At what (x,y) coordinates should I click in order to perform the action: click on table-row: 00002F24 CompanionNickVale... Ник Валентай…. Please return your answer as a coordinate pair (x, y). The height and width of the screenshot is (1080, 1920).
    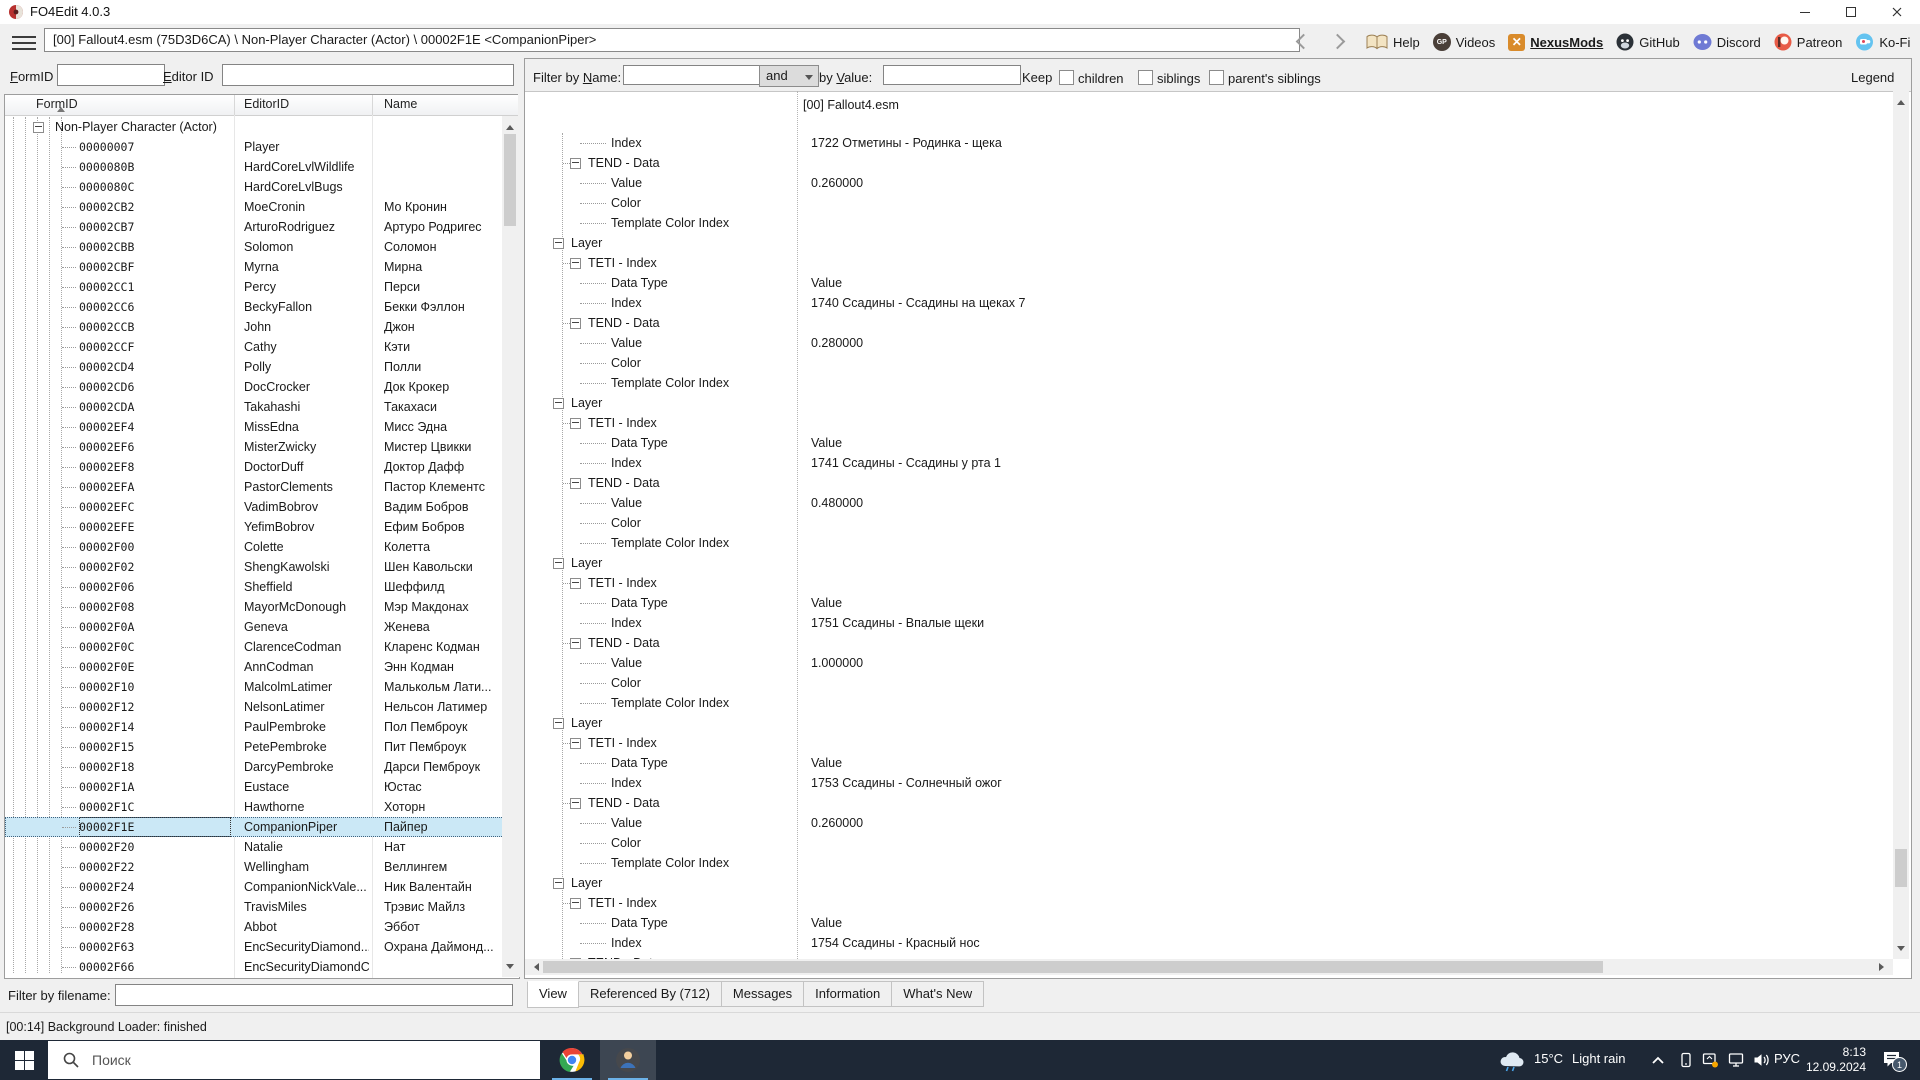
    Looking at the image, I should click on (254, 887).